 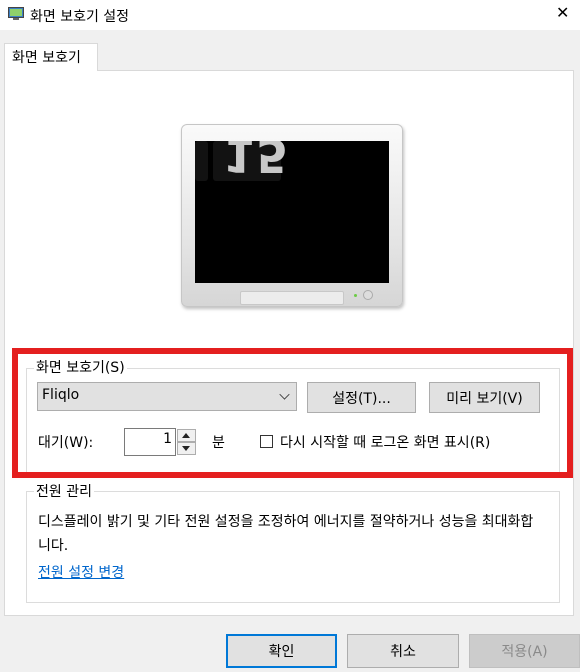 I want to click on clock-digits: 15, so click(x=256, y=161).